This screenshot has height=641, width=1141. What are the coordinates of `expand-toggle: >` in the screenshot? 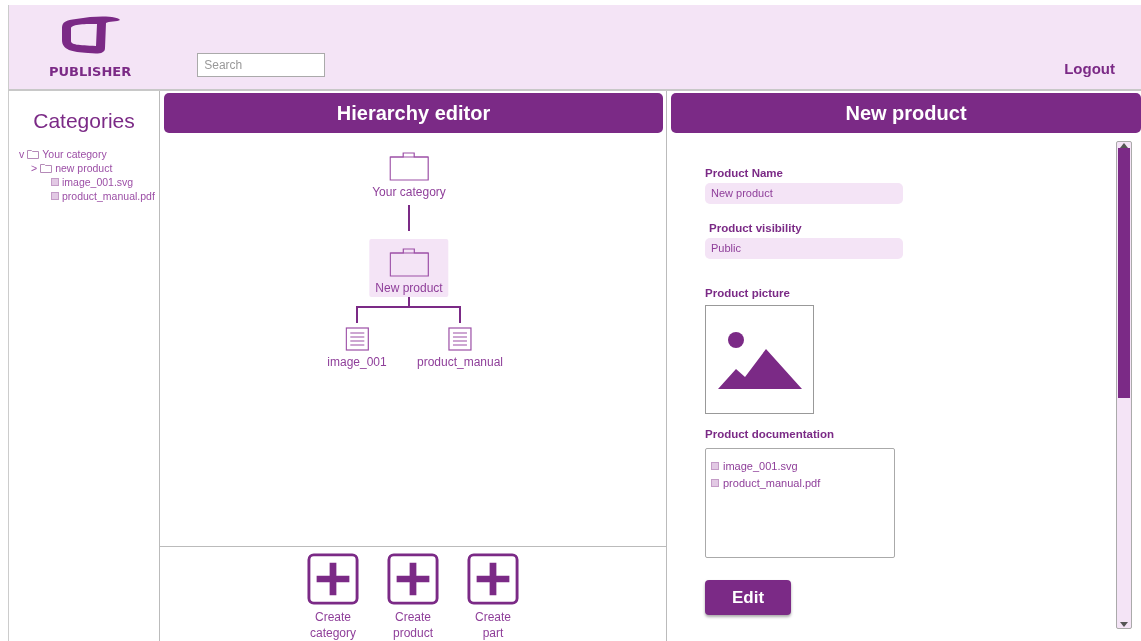 It's located at (34, 168).